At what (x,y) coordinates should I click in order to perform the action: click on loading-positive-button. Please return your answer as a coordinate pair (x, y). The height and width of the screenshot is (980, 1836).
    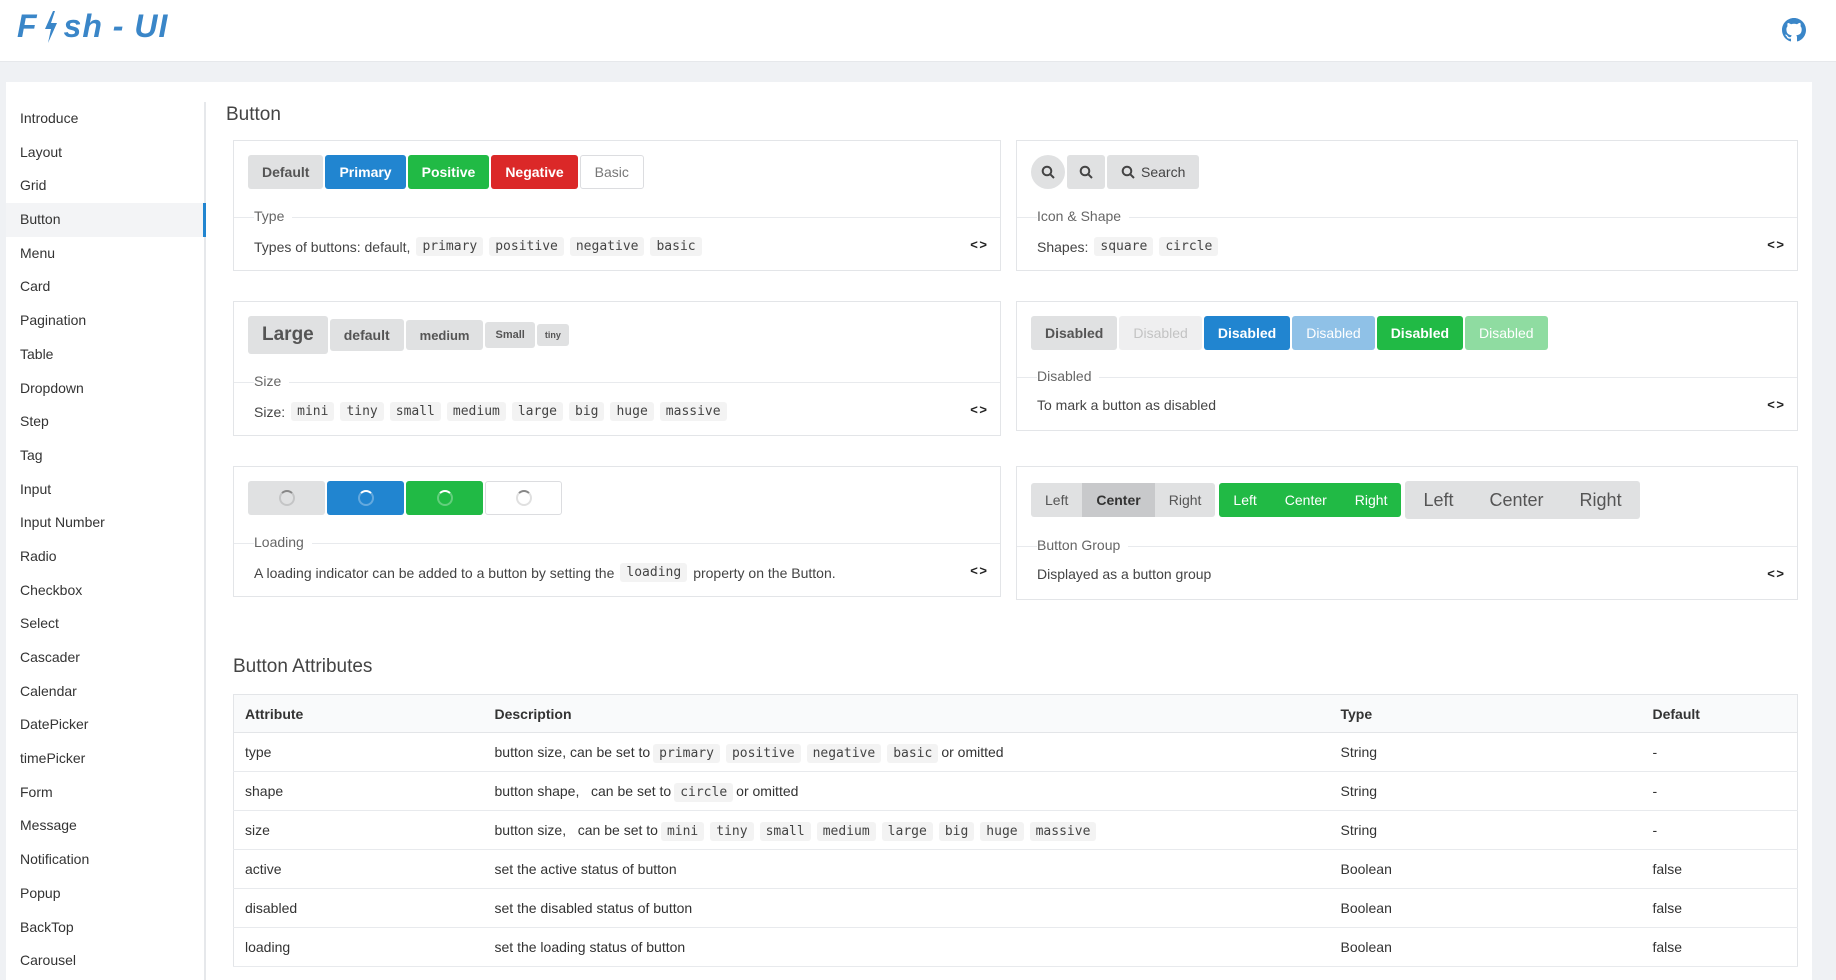
    Looking at the image, I should click on (444, 498).